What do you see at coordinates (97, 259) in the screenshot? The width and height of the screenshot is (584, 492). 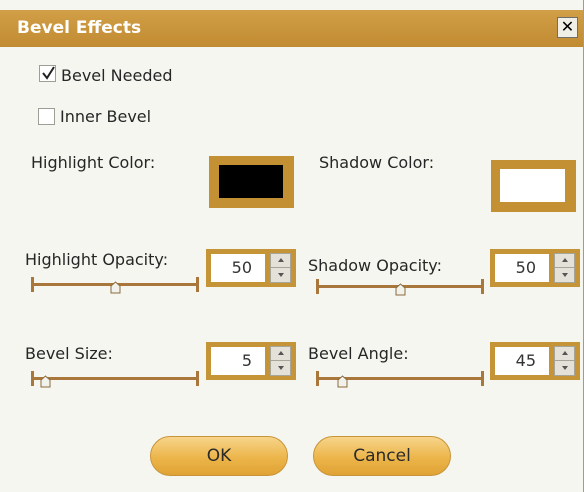 I see `highlight-opacity-label: Highlight Opacity:` at bounding box center [97, 259].